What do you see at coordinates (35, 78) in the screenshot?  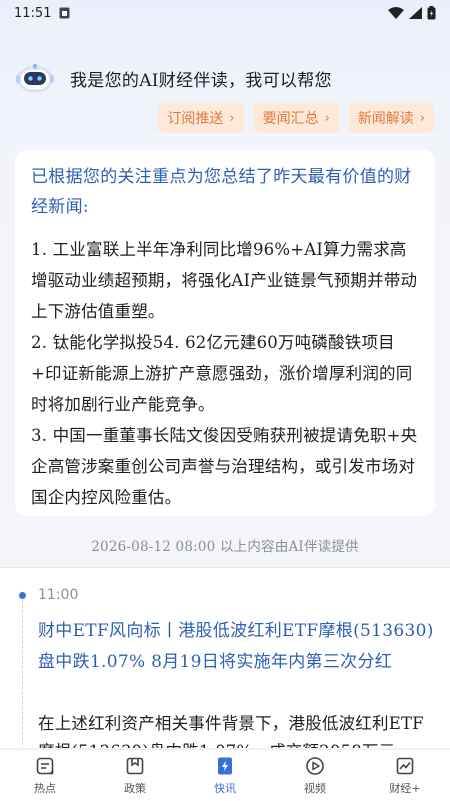 I see `robot-icon` at bounding box center [35, 78].